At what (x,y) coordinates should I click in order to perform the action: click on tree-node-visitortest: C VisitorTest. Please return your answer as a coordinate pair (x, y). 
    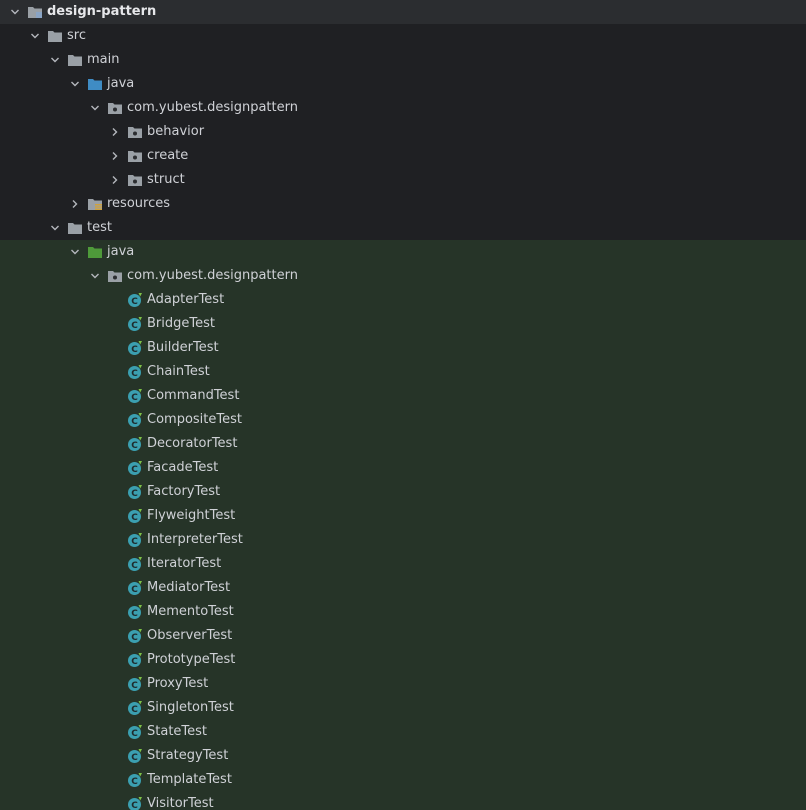
    Looking at the image, I should click on (403, 801).